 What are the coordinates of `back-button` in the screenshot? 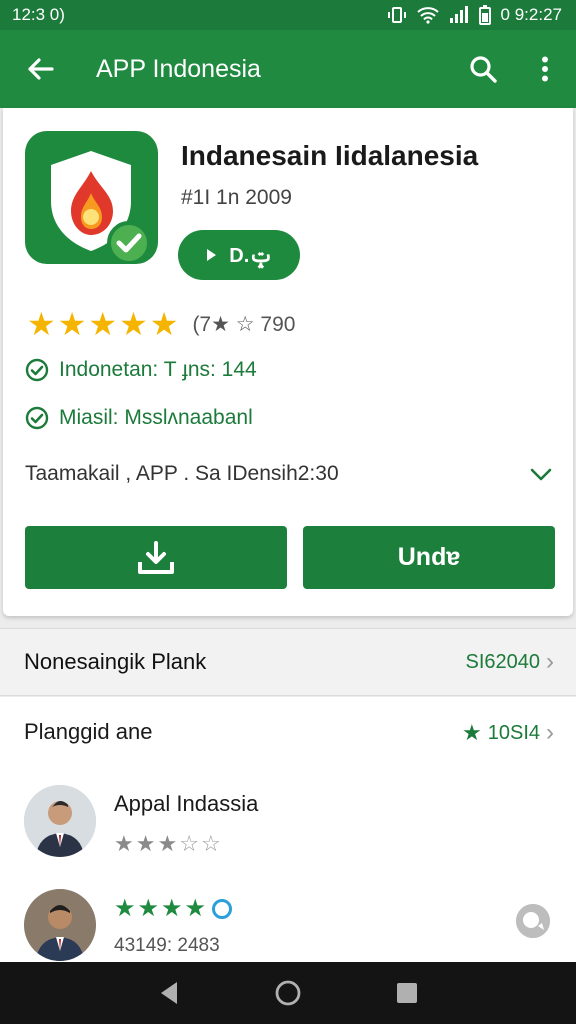 It's located at (40, 69).